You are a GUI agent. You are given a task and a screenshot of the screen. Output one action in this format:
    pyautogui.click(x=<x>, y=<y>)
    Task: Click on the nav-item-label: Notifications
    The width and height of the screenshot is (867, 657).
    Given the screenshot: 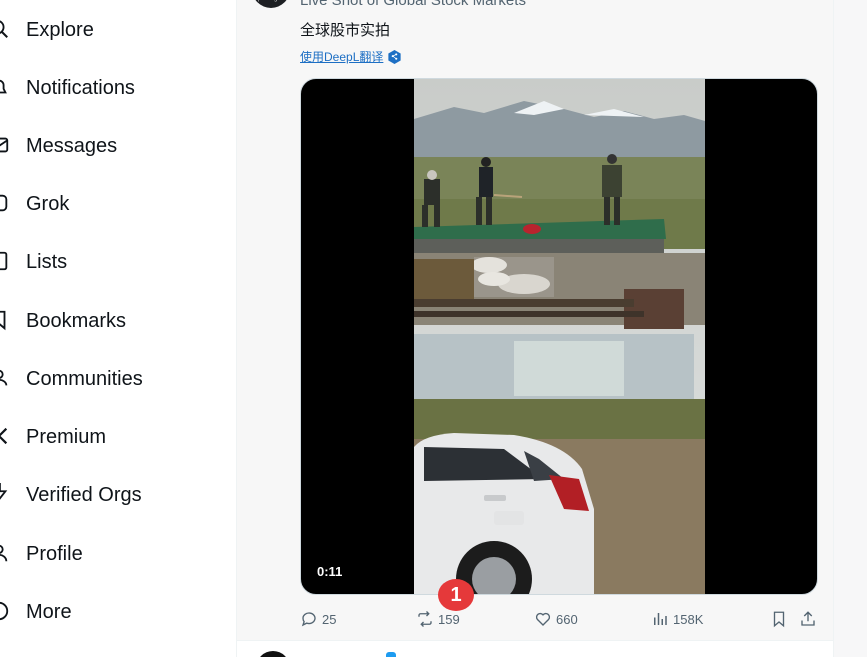 What is the action you would take?
    pyautogui.click(x=80, y=88)
    